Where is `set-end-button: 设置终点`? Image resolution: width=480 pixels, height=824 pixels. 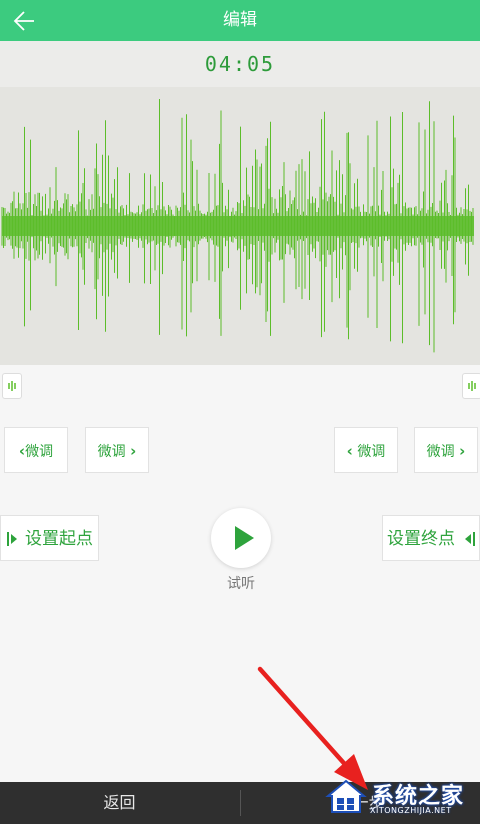 set-end-button: 设置终点 is located at coordinates (431, 538).